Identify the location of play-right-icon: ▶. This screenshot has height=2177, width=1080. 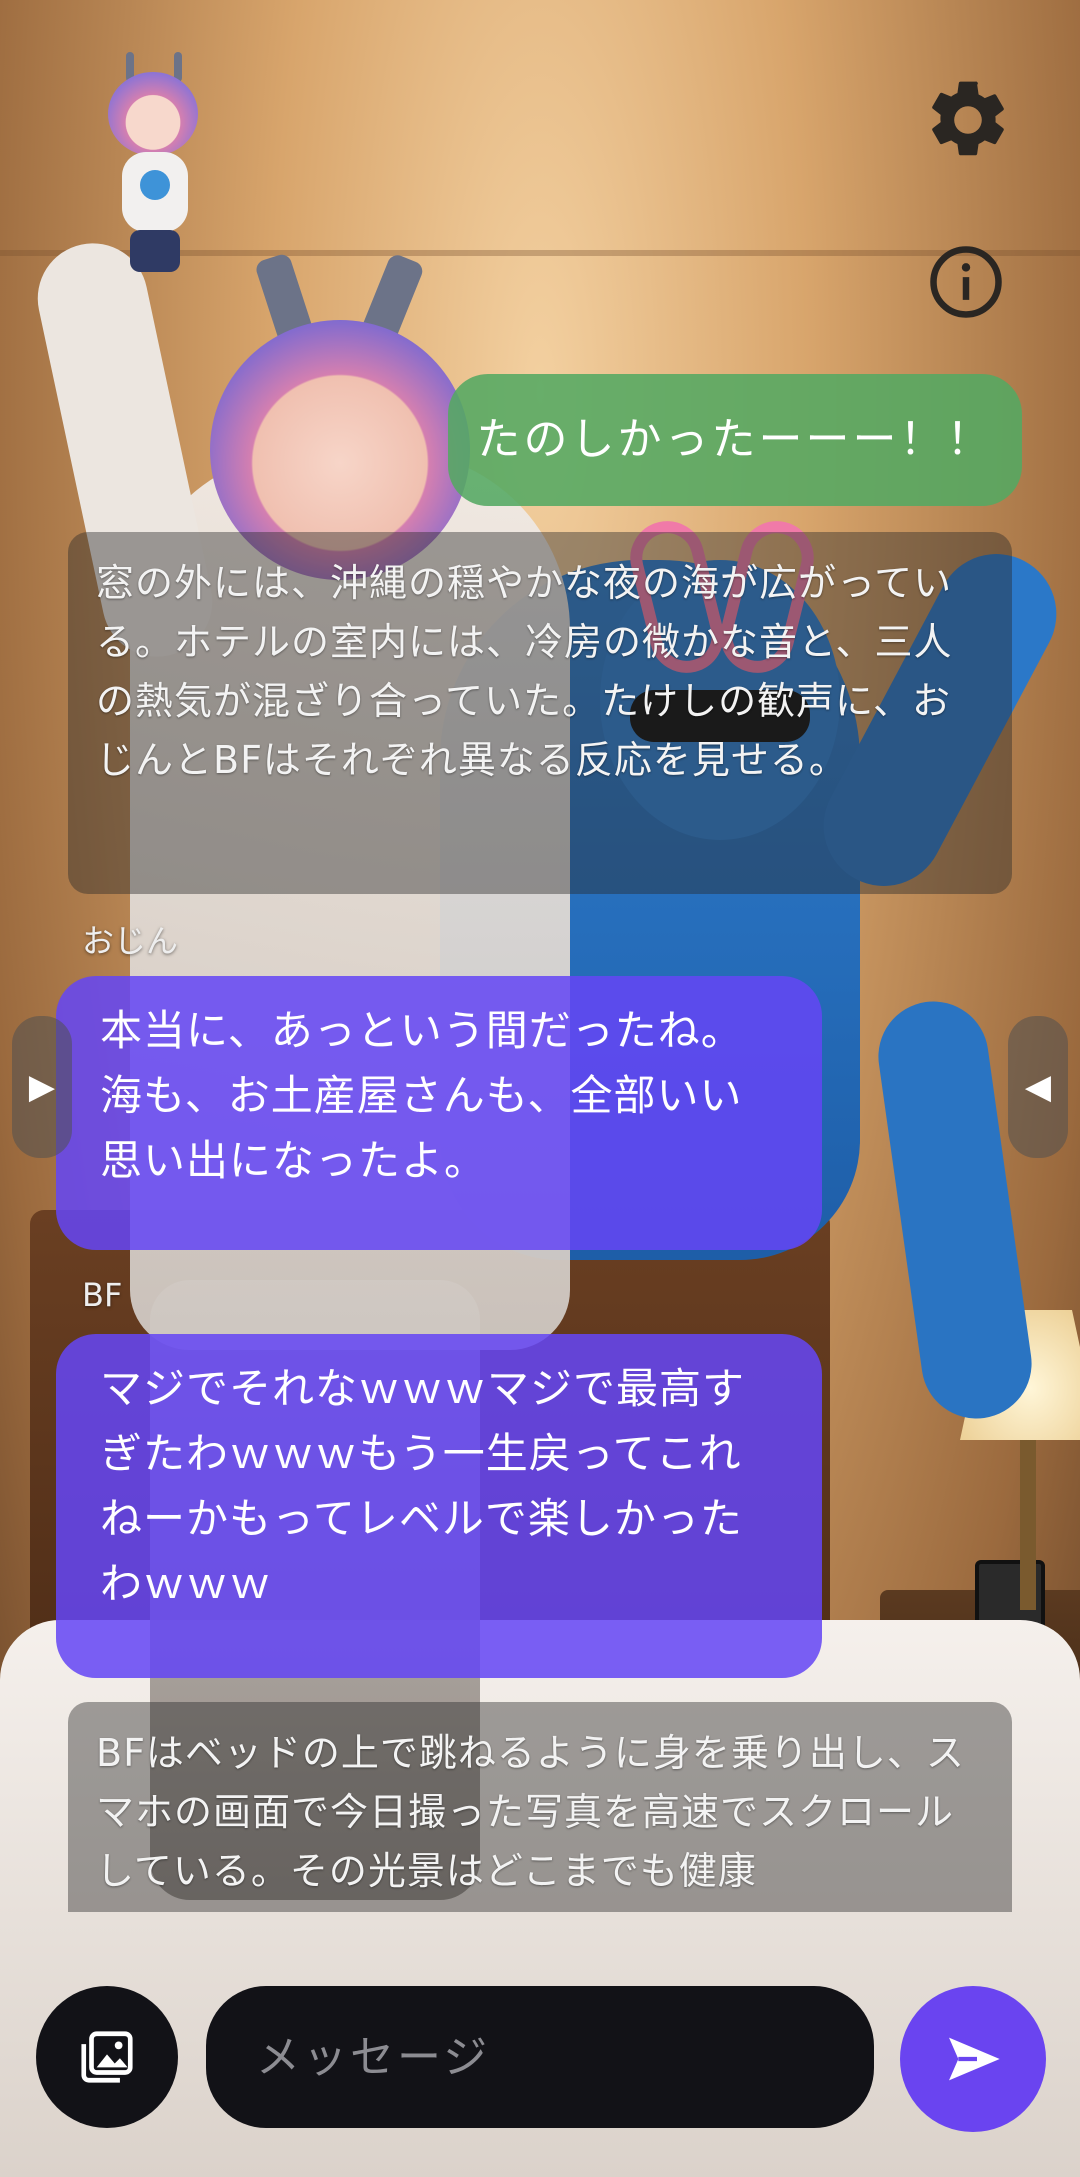
(42, 1087).